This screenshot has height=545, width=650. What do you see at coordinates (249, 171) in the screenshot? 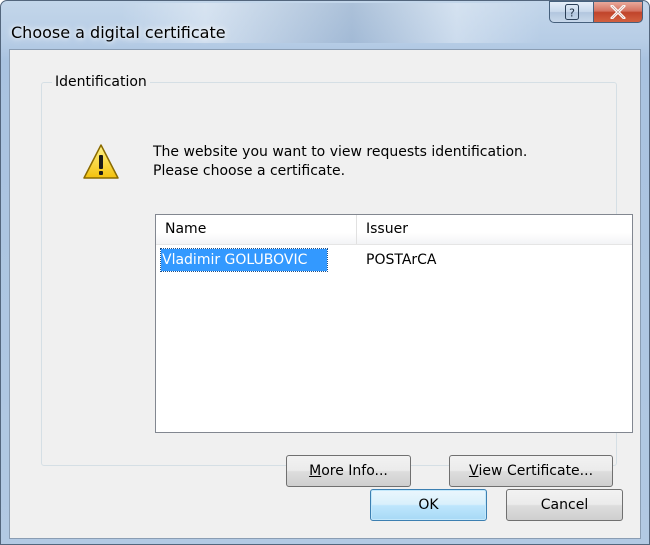
I see `message-line-2: Please choose a certificate.` at bounding box center [249, 171].